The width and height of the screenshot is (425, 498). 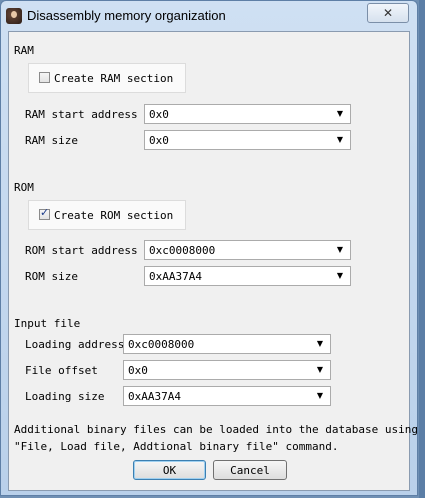 I want to click on file-offset-value: 0x0, so click(x=138, y=370).